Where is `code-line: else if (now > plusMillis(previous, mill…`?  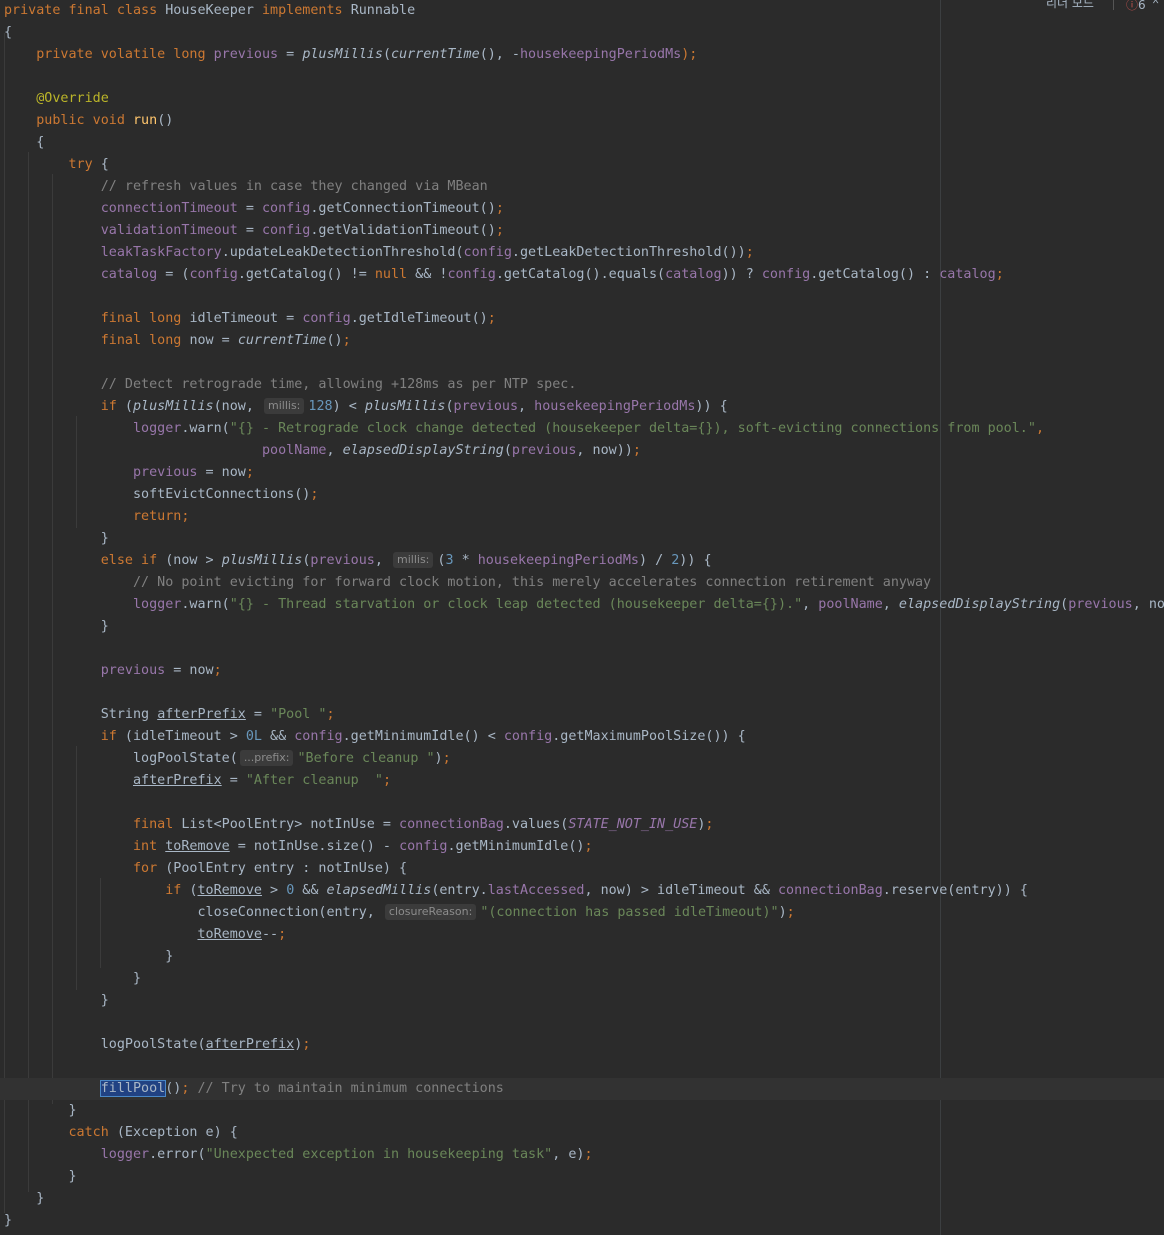 code-line: else if (now > plusMillis(previous, mill… is located at coordinates (406, 560).